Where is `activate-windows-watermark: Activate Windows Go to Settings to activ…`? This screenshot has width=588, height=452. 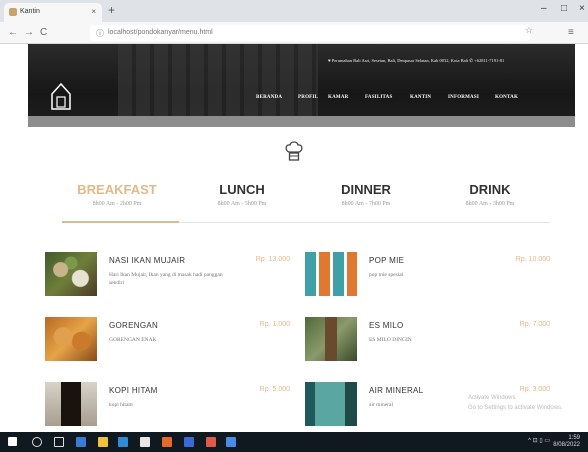 activate-windows-watermark: Activate Windows Go to Settings to activ… is located at coordinates (515, 403).